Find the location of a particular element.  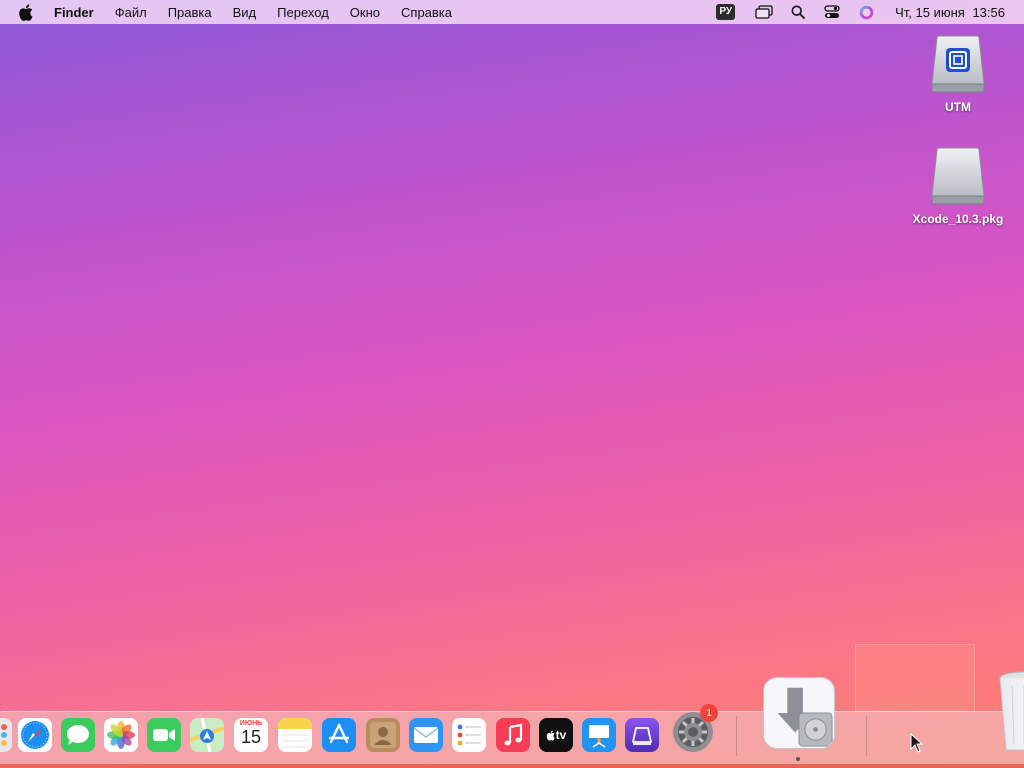

dock-podcasts is located at coordinates (642, 735).